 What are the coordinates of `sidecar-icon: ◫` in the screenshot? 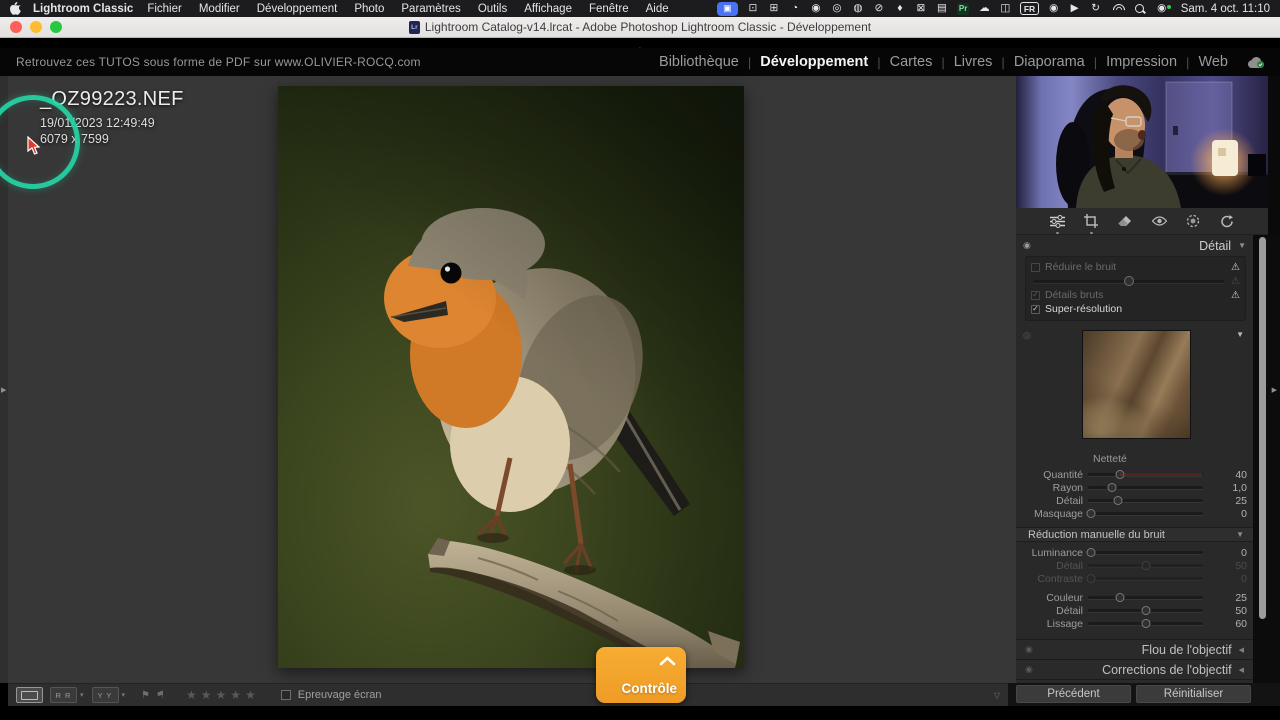 It's located at (1005, 9).